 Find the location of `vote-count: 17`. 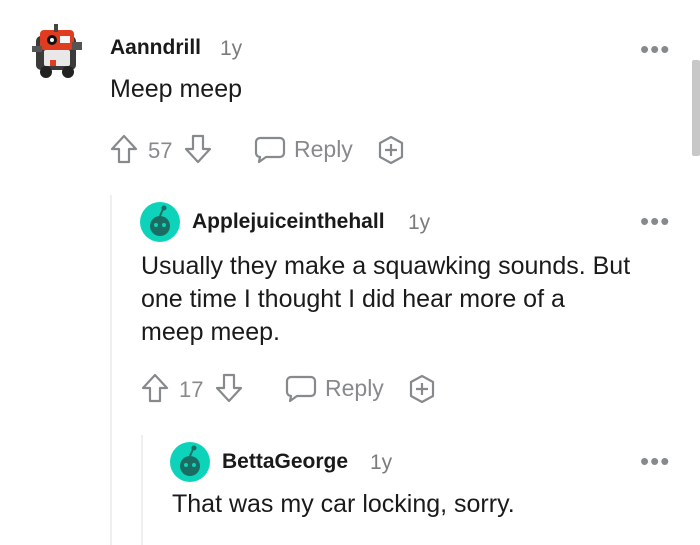

vote-count: 17 is located at coordinates (191, 389).